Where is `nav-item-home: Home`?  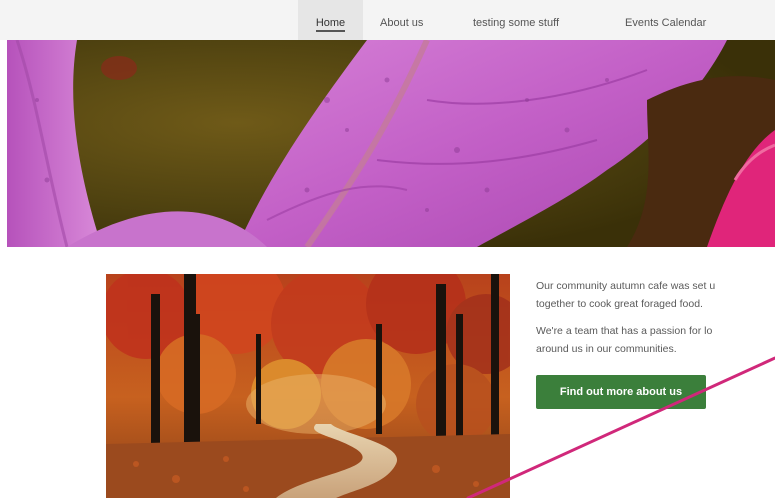
nav-item-home: Home is located at coordinates (330, 20).